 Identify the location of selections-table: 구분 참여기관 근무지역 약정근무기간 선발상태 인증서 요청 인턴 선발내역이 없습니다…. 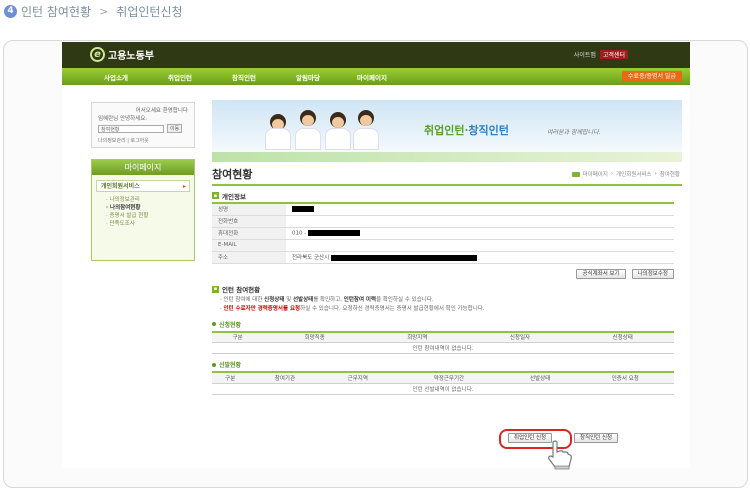
(443, 383).